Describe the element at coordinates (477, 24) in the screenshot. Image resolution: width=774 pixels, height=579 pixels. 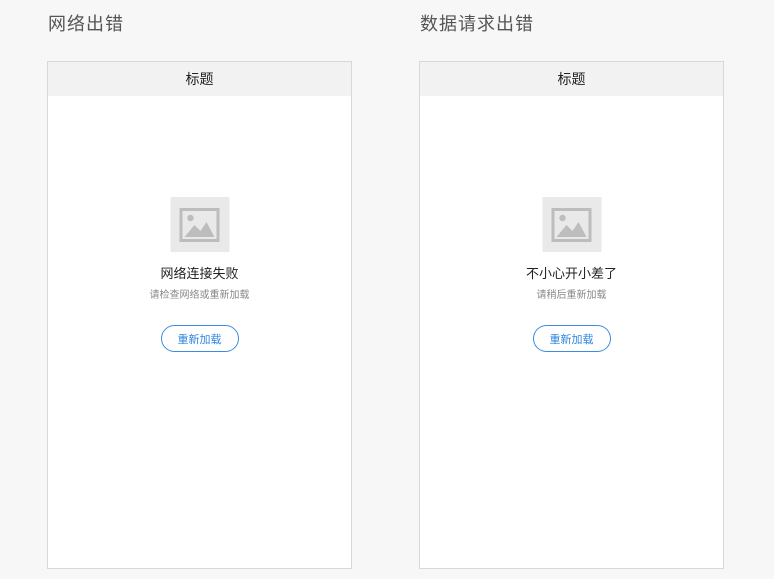
I see `section-title-data-error: 数据请求出错` at that location.